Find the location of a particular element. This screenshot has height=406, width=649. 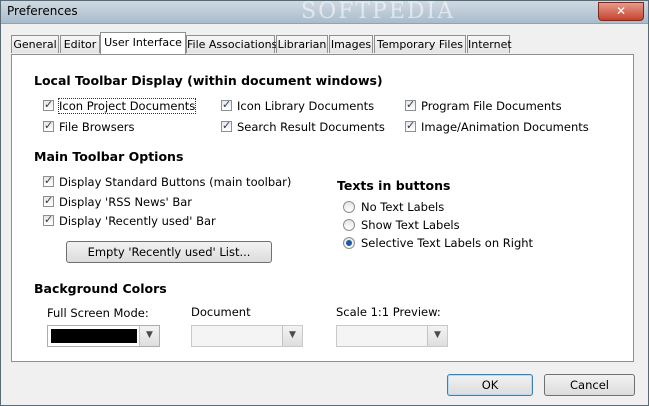

checkbox-label: File Browsers is located at coordinates (97, 127).